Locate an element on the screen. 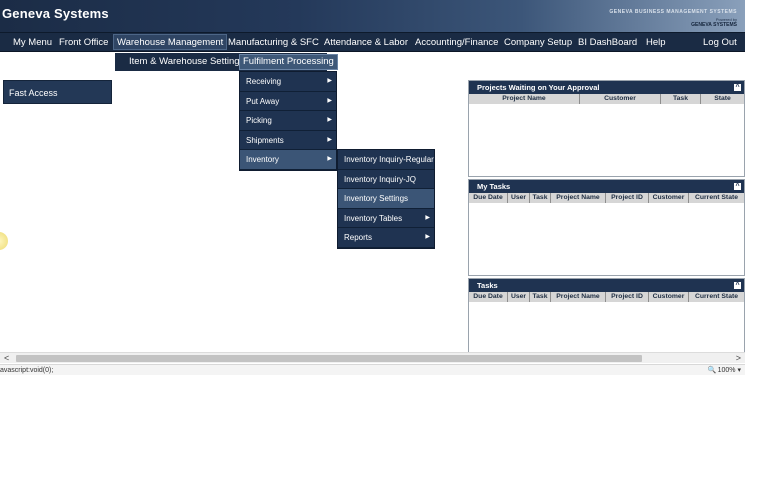 The width and height of the screenshot is (757, 500). logout-link: Log Out is located at coordinates (720, 42).